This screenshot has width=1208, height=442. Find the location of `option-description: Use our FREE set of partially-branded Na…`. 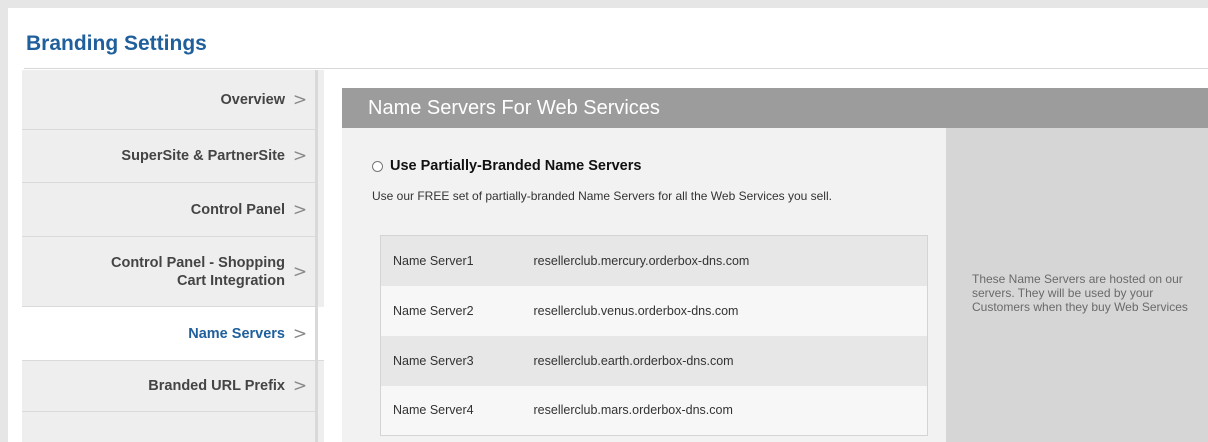

option-description: Use our FREE set of partially-branded Na… is located at coordinates (602, 196).